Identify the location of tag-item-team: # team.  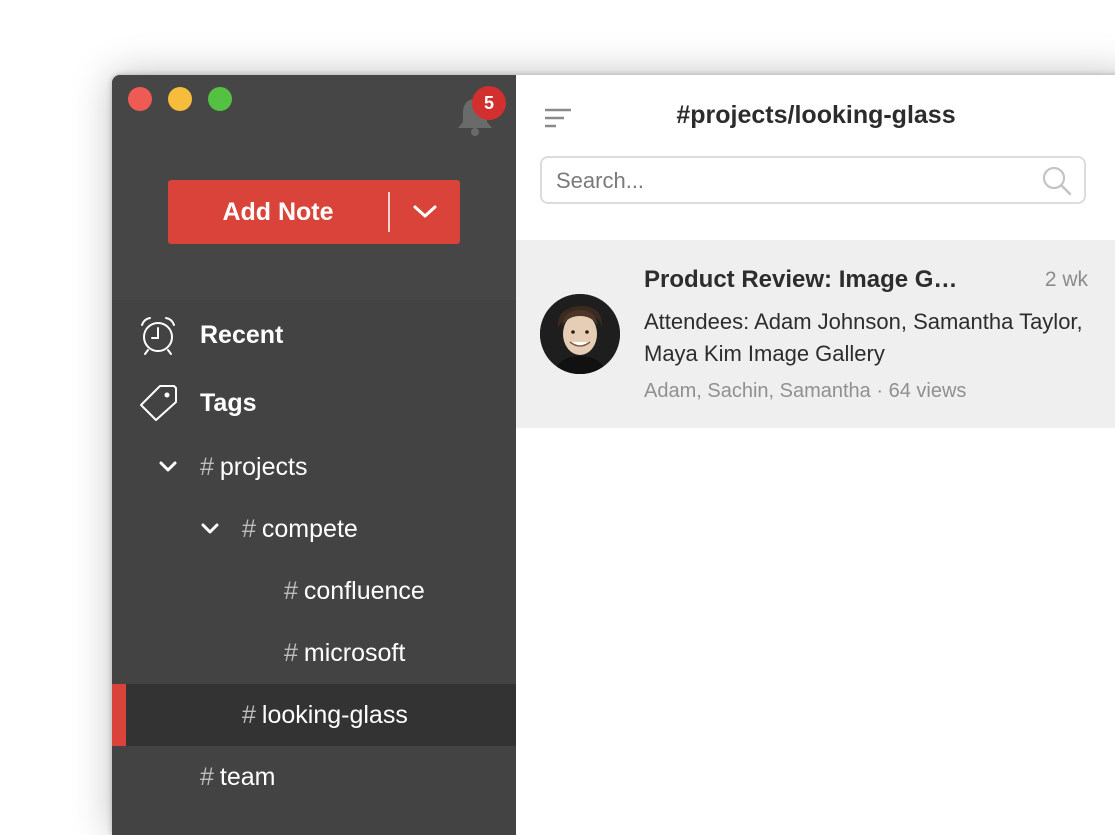
(314, 777).